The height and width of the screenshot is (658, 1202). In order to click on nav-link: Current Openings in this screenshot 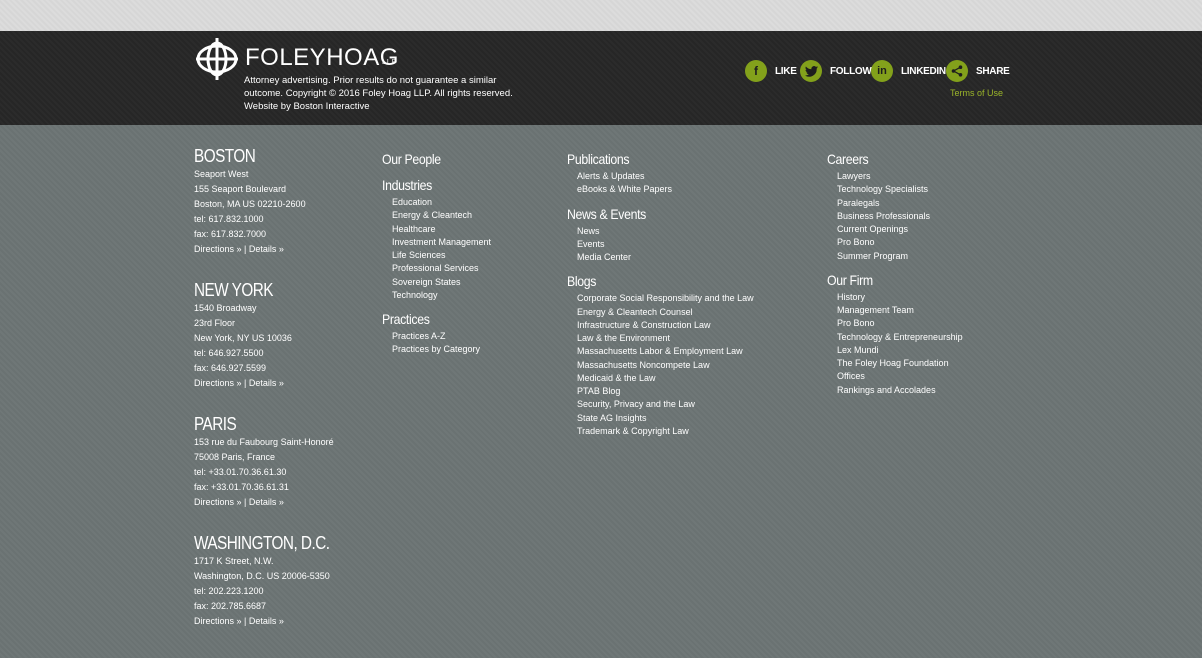, I will do `click(900, 229)`.